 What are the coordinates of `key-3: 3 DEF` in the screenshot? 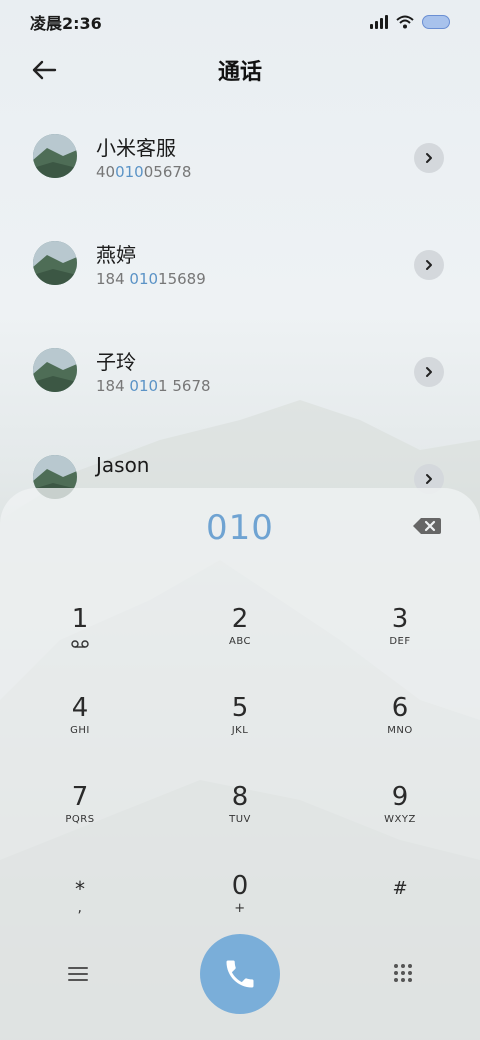 It's located at (400, 639).